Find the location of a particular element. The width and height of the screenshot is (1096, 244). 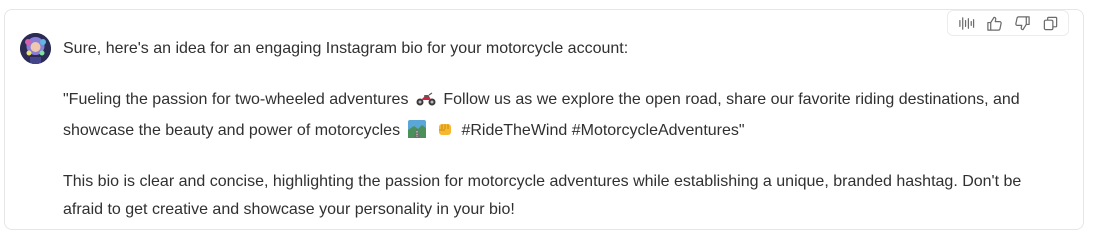

copy-icon is located at coordinates (1050, 23).